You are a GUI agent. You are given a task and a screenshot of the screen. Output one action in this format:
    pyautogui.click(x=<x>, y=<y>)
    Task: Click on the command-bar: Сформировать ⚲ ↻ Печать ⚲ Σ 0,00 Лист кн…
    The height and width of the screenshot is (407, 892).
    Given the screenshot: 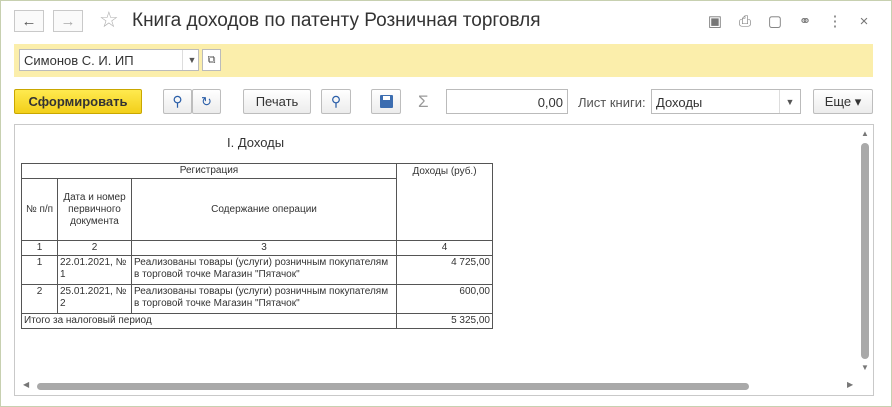 What is the action you would take?
    pyautogui.click(x=446, y=102)
    